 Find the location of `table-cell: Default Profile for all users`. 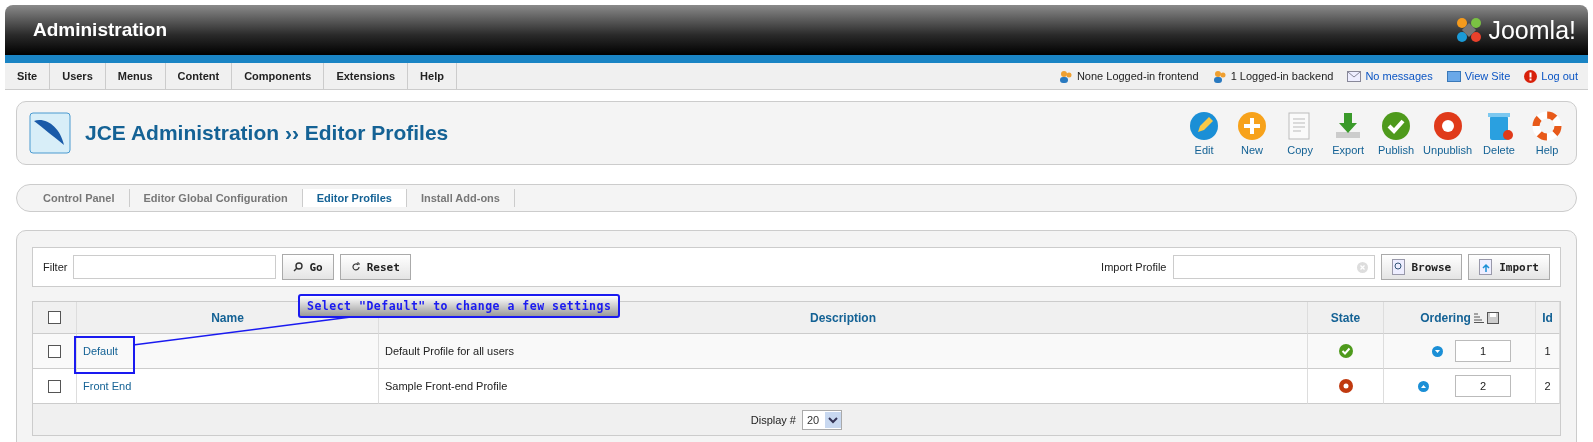

table-cell: Default Profile for all users is located at coordinates (843, 351).